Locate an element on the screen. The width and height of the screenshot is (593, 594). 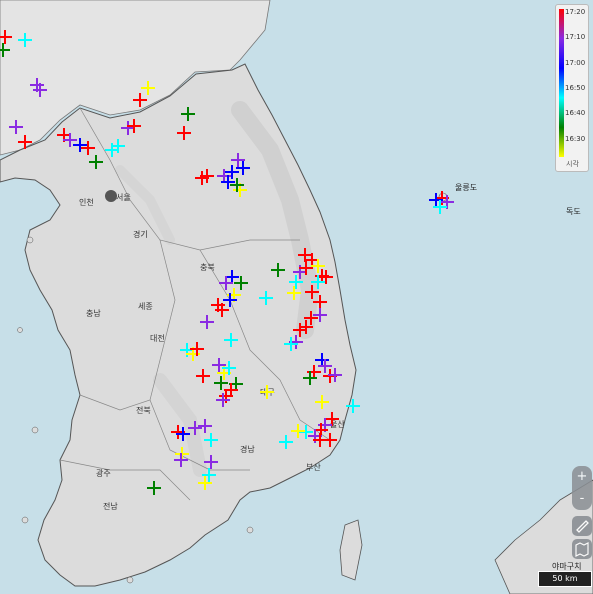
zoom-control: + - is located at coordinates (582, 488).